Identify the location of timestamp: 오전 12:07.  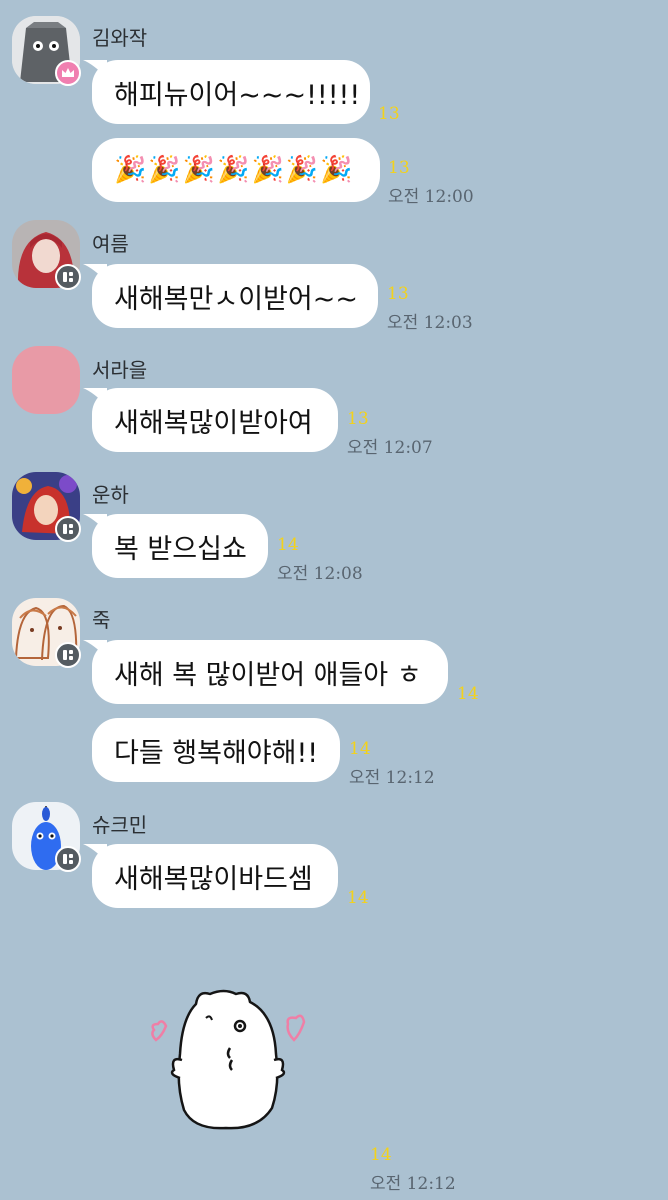
(390, 448).